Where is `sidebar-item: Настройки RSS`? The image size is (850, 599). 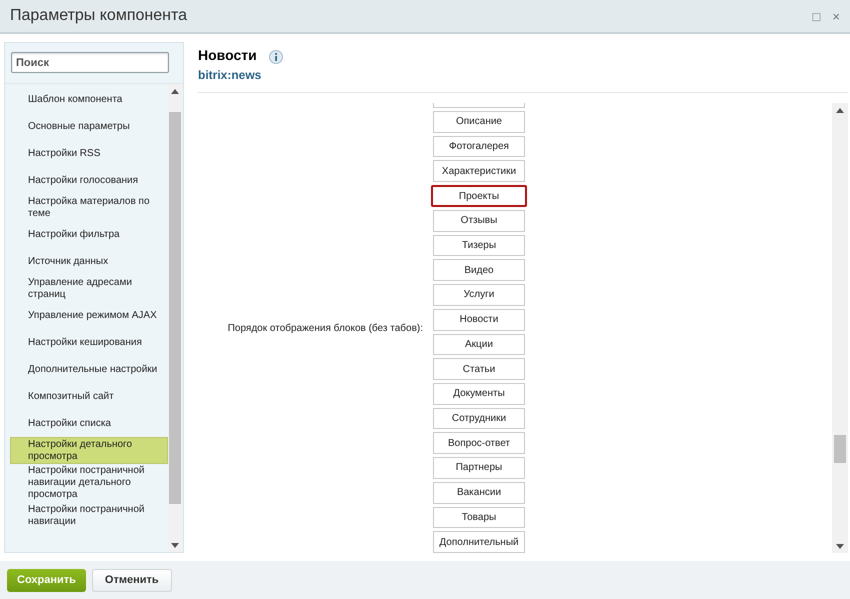
sidebar-item: Настройки RSS is located at coordinates (89, 153).